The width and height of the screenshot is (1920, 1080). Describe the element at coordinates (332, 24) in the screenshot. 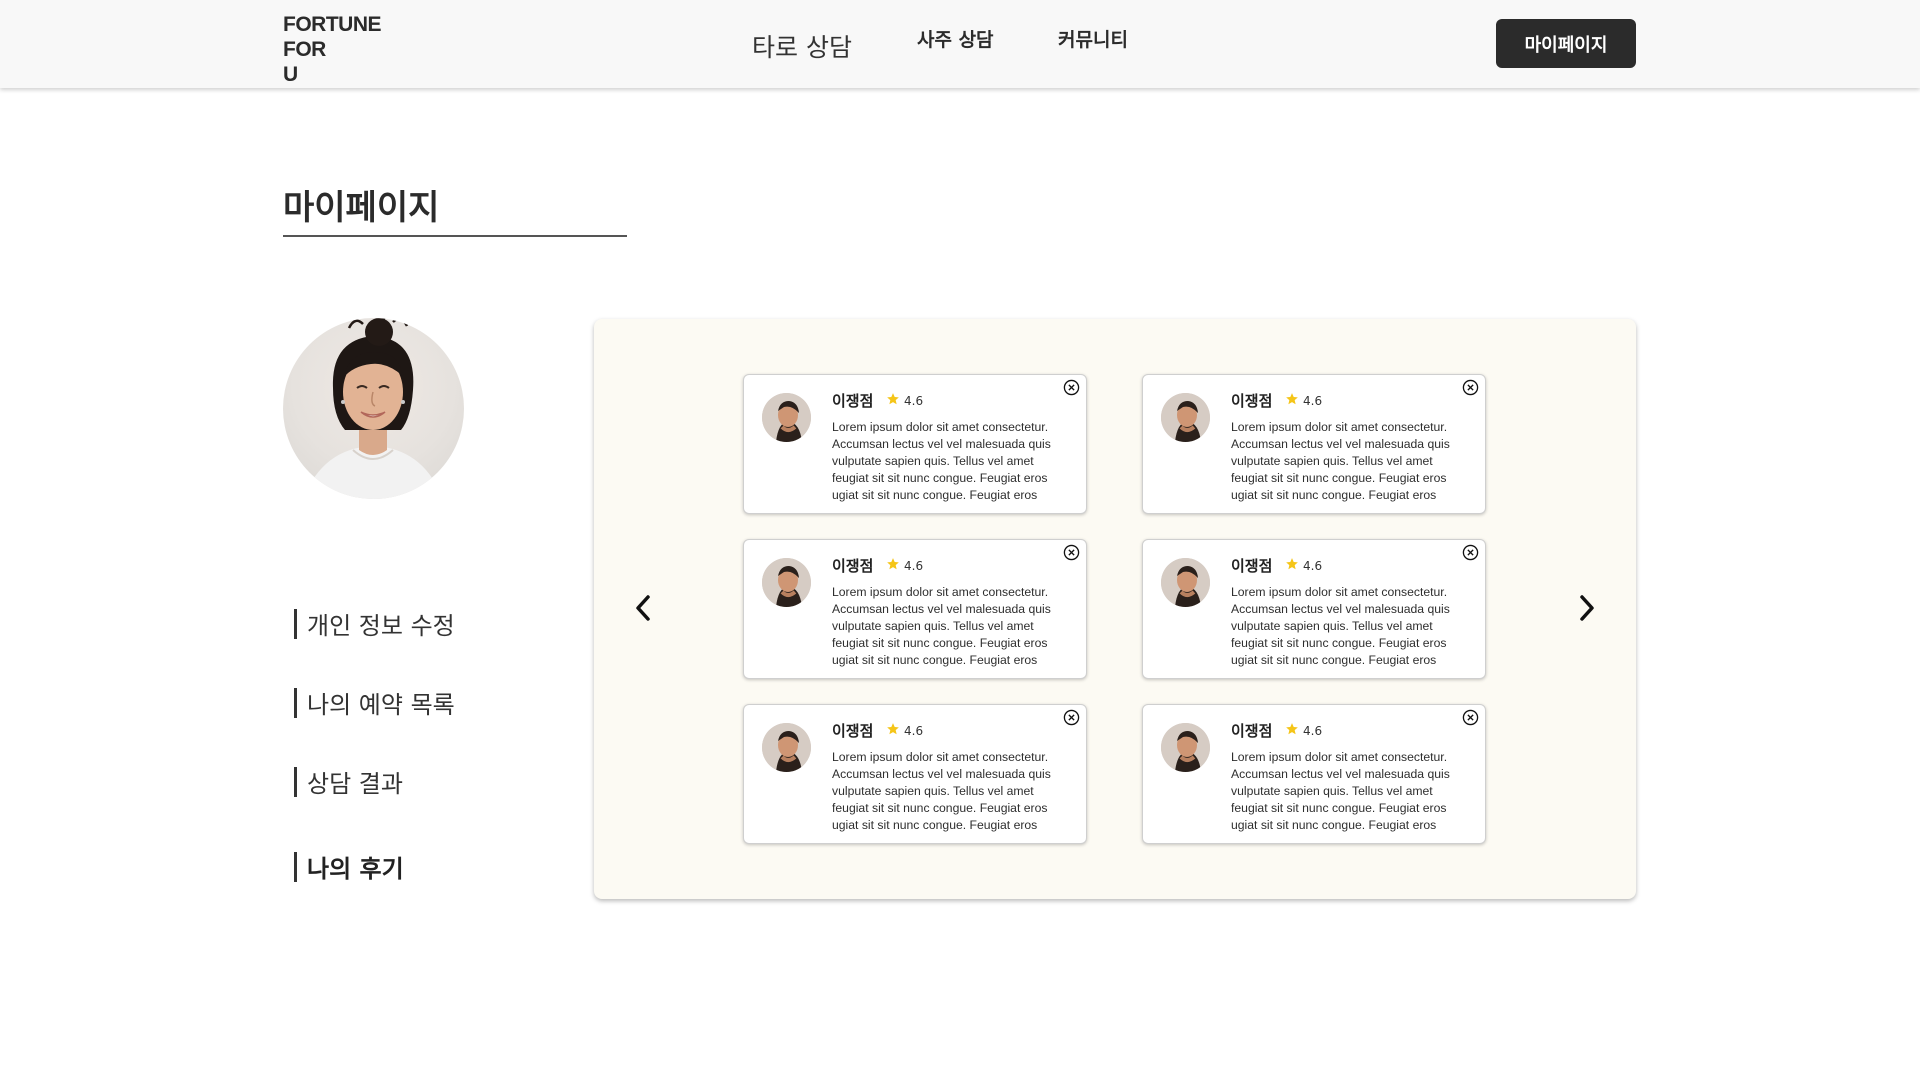

I see `logo-line-1: FORTUNE` at that location.